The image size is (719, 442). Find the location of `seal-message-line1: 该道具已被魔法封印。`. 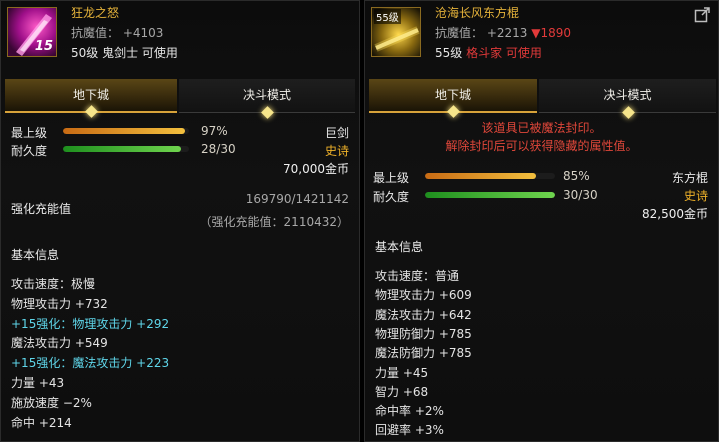

seal-message-line1: 该道具已被魔法封印。 is located at coordinates (541, 128).